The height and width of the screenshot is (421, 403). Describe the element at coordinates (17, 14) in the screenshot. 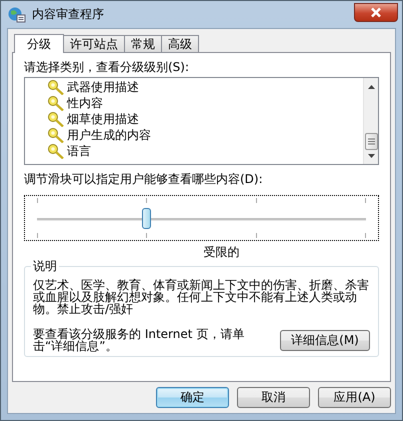

I see `globe-icon` at that location.